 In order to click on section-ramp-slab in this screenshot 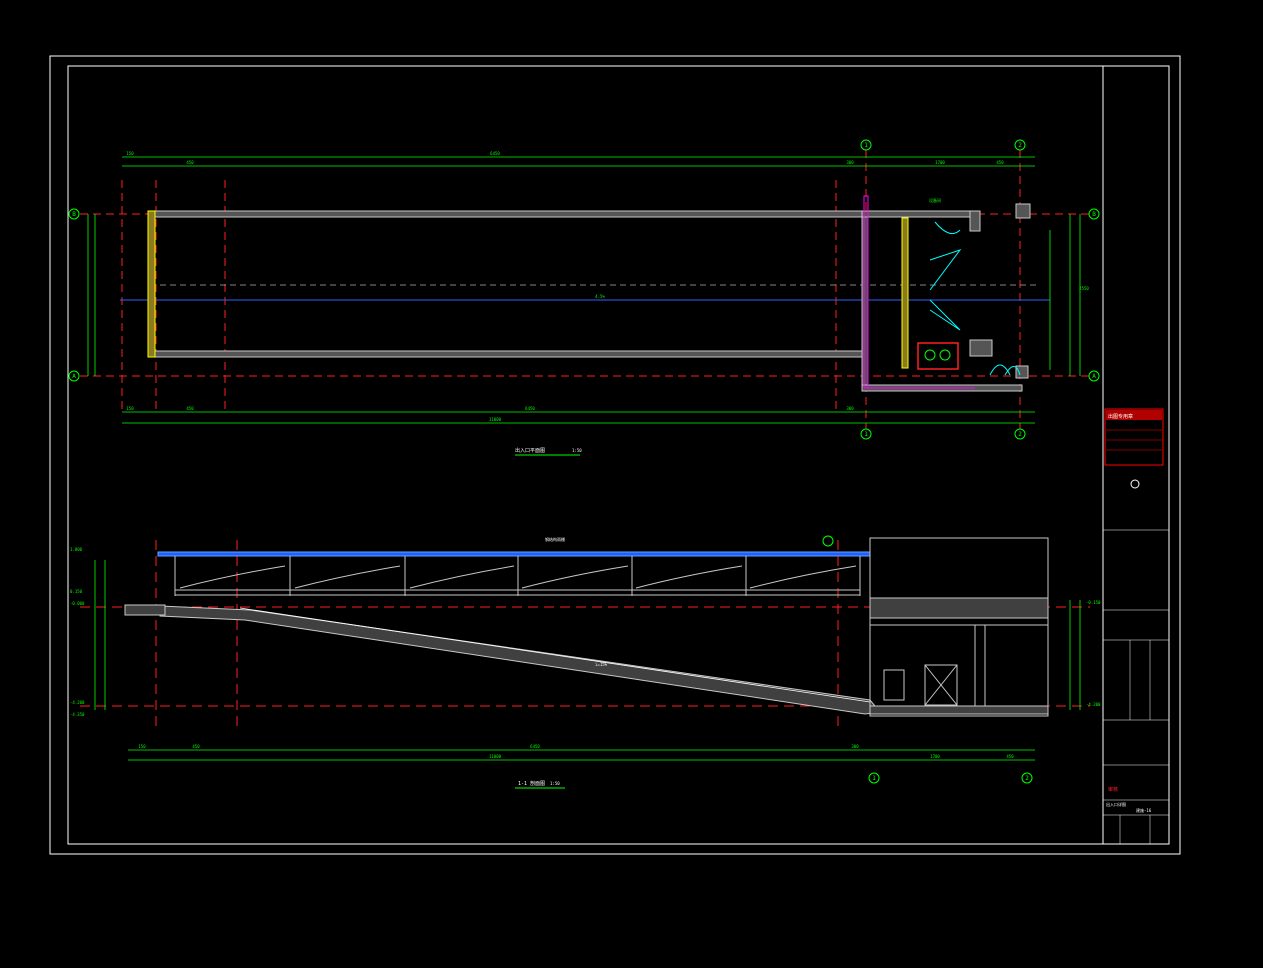, I will do `click(520, 660)`.